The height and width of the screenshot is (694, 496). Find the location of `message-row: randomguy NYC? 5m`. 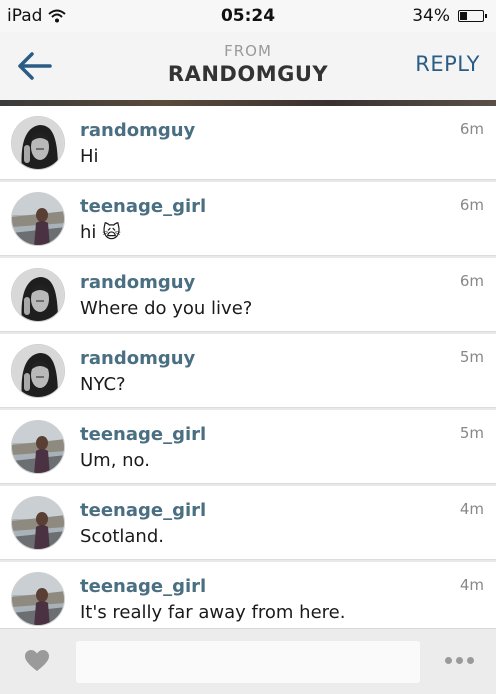

message-row: randomguy NYC? 5m is located at coordinates (248, 371).